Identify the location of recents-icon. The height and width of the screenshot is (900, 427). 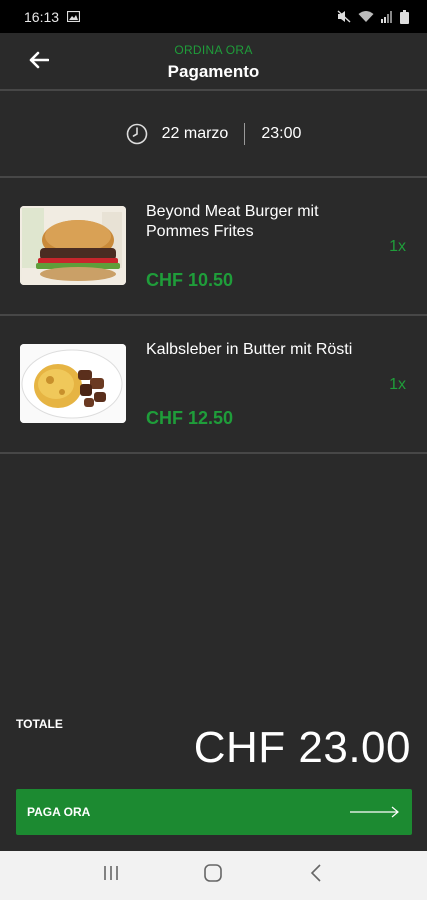
(111, 875).